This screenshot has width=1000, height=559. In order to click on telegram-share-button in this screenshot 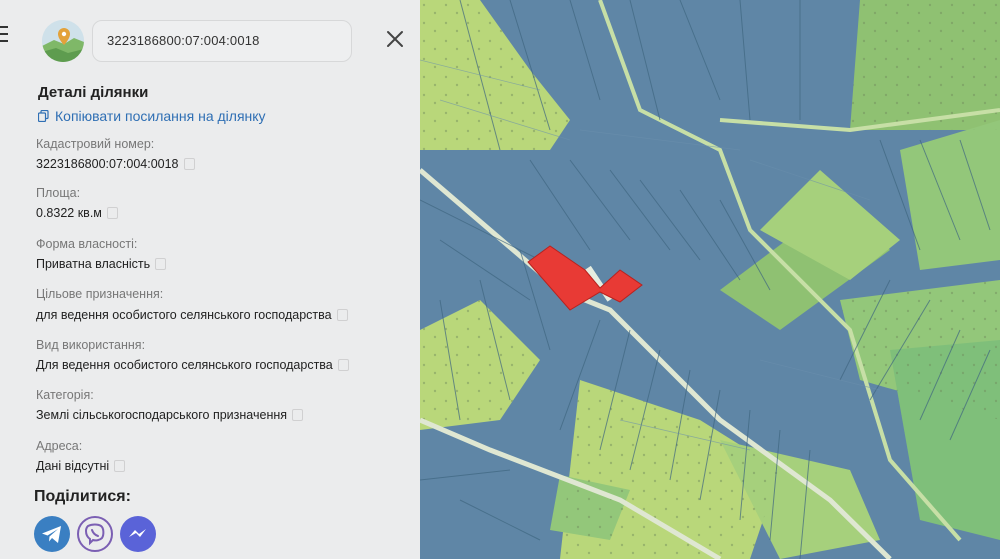, I will do `click(52, 534)`.